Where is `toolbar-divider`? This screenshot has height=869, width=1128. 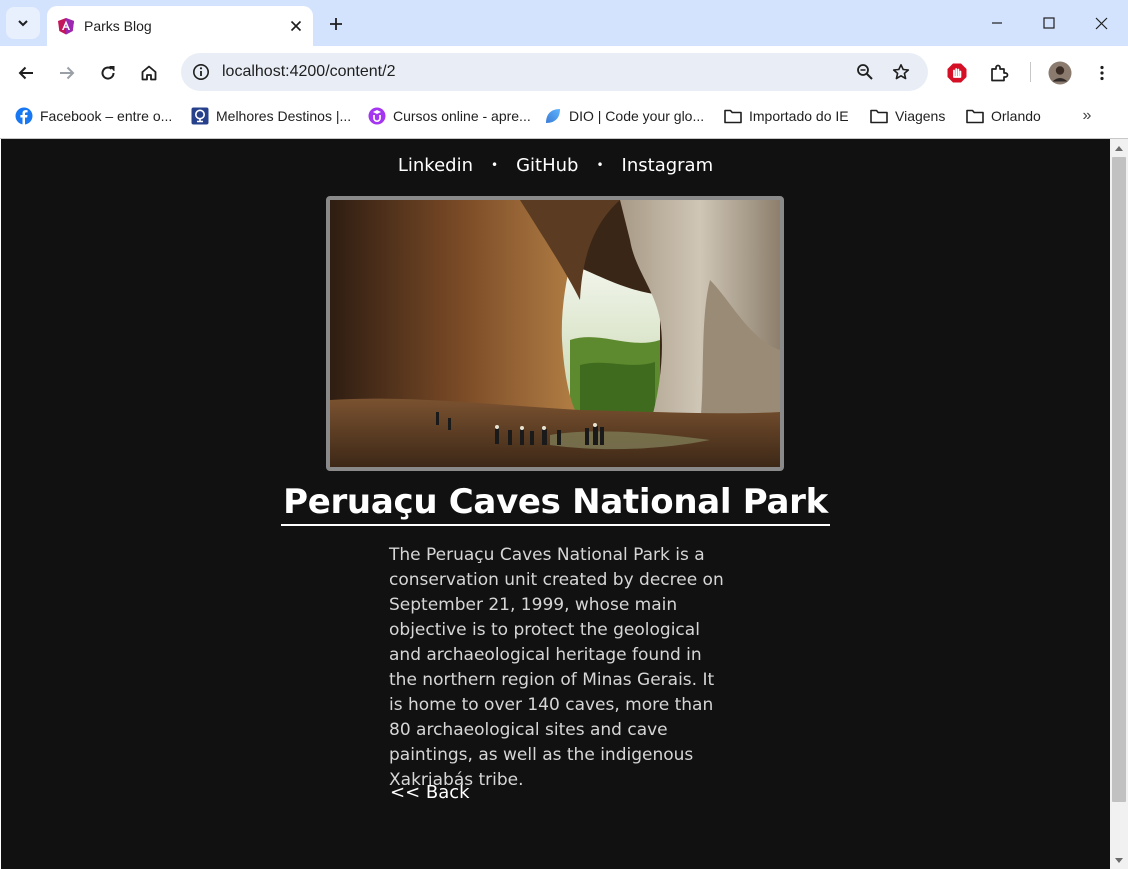
toolbar-divider is located at coordinates (1030, 72).